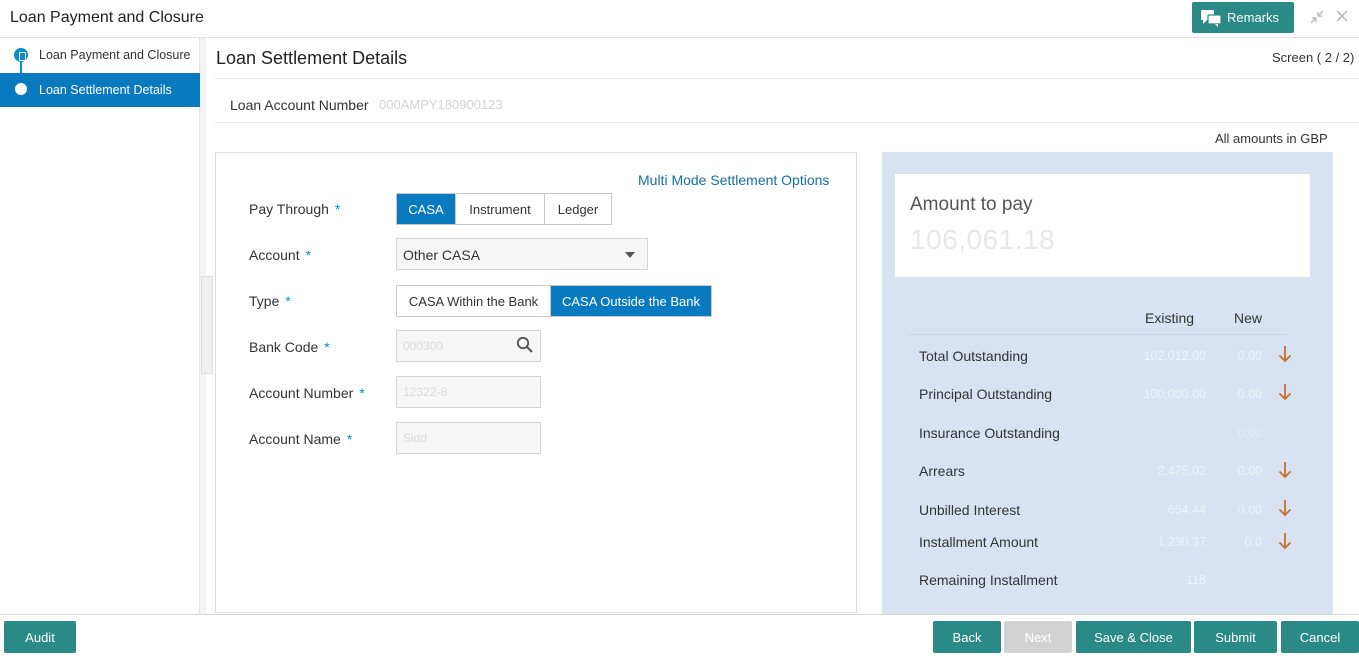  I want to click on back-button: Back, so click(967, 637).